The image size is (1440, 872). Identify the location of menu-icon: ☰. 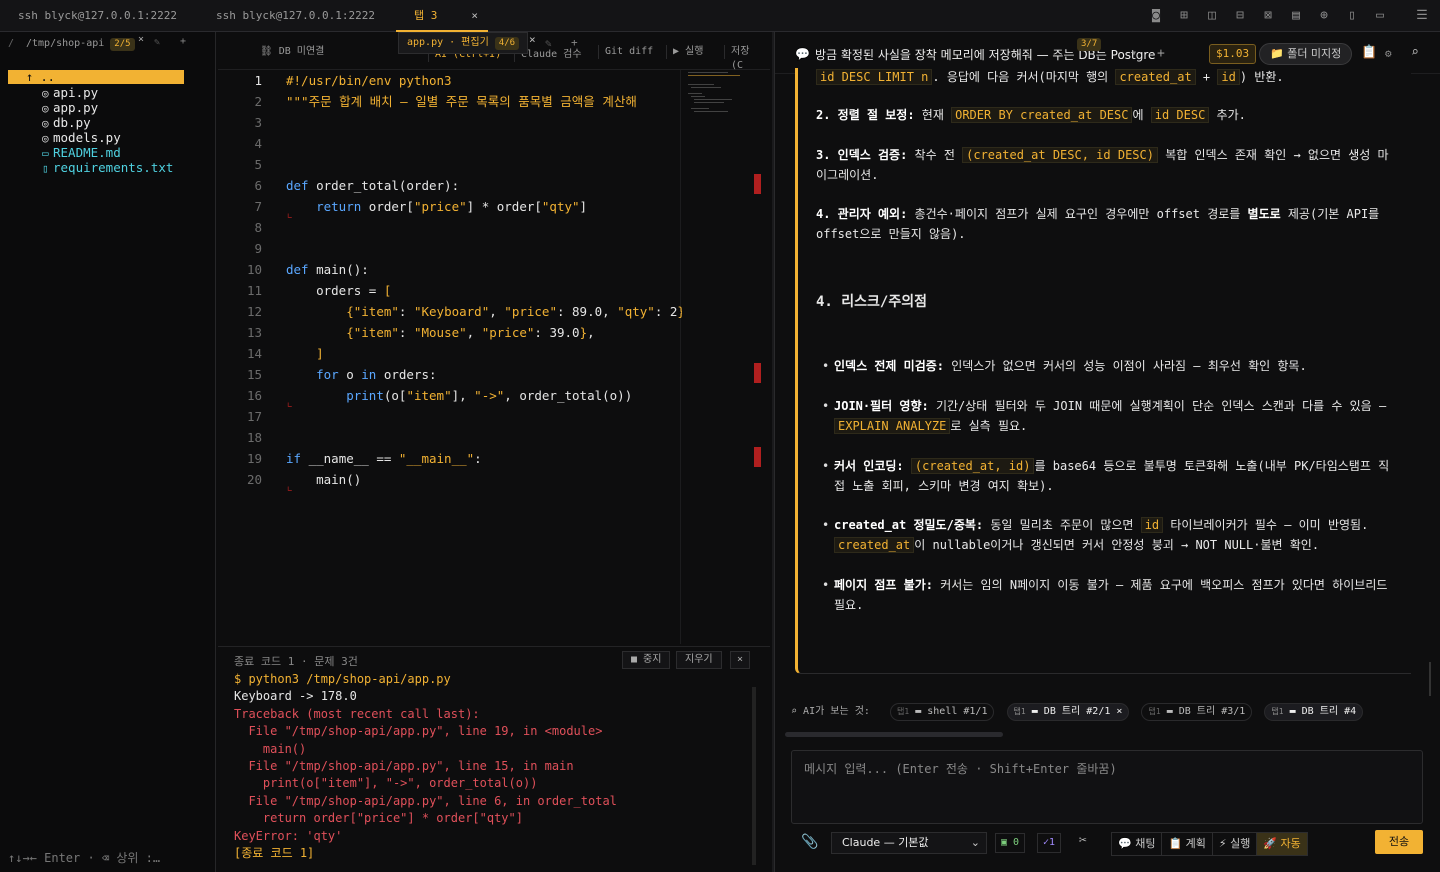
(1422, 16).